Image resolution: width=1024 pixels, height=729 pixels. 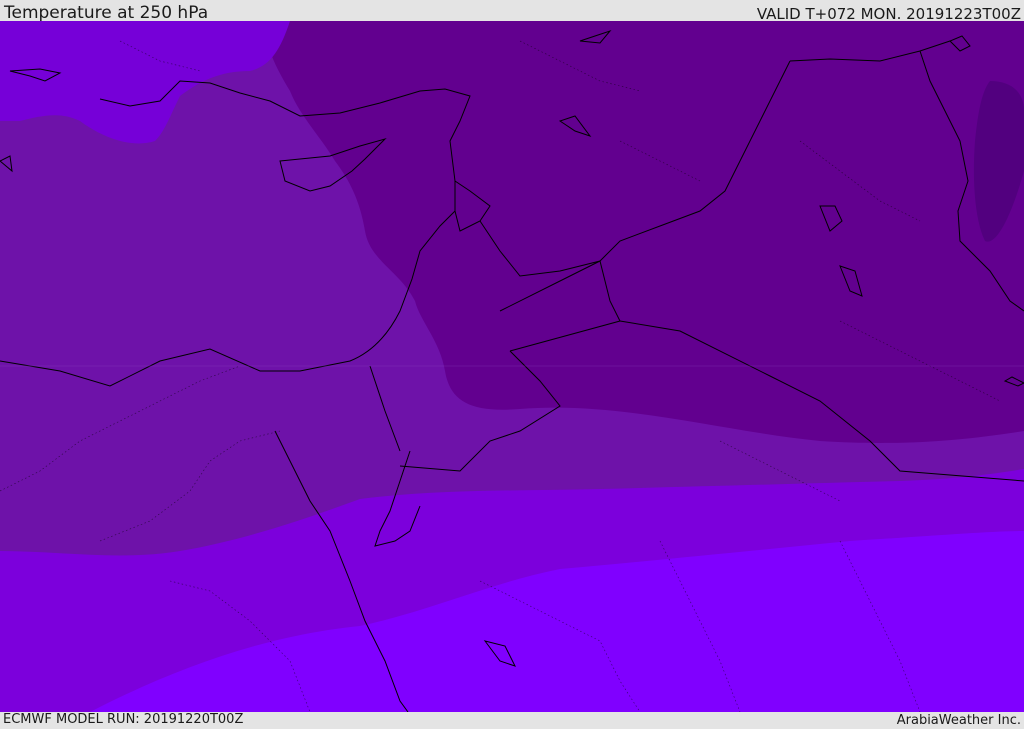 I want to click on model-run-label: ECMWF MODEL RUN: 20191220T00Z, so click(x=123, y=719).